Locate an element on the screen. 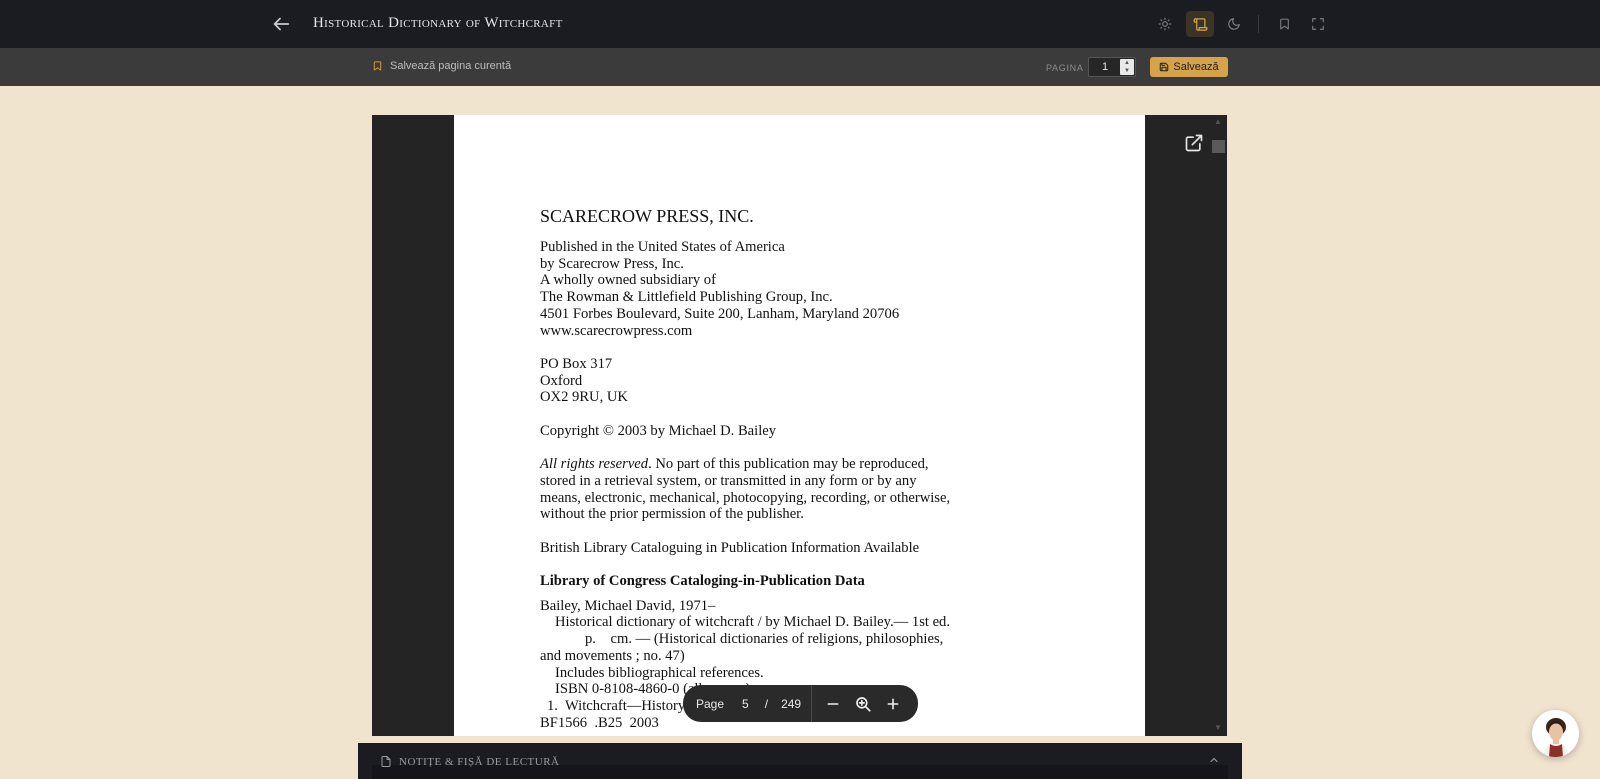  page-stepper: ▲ ▼ is located at coordinates (1127, 67).